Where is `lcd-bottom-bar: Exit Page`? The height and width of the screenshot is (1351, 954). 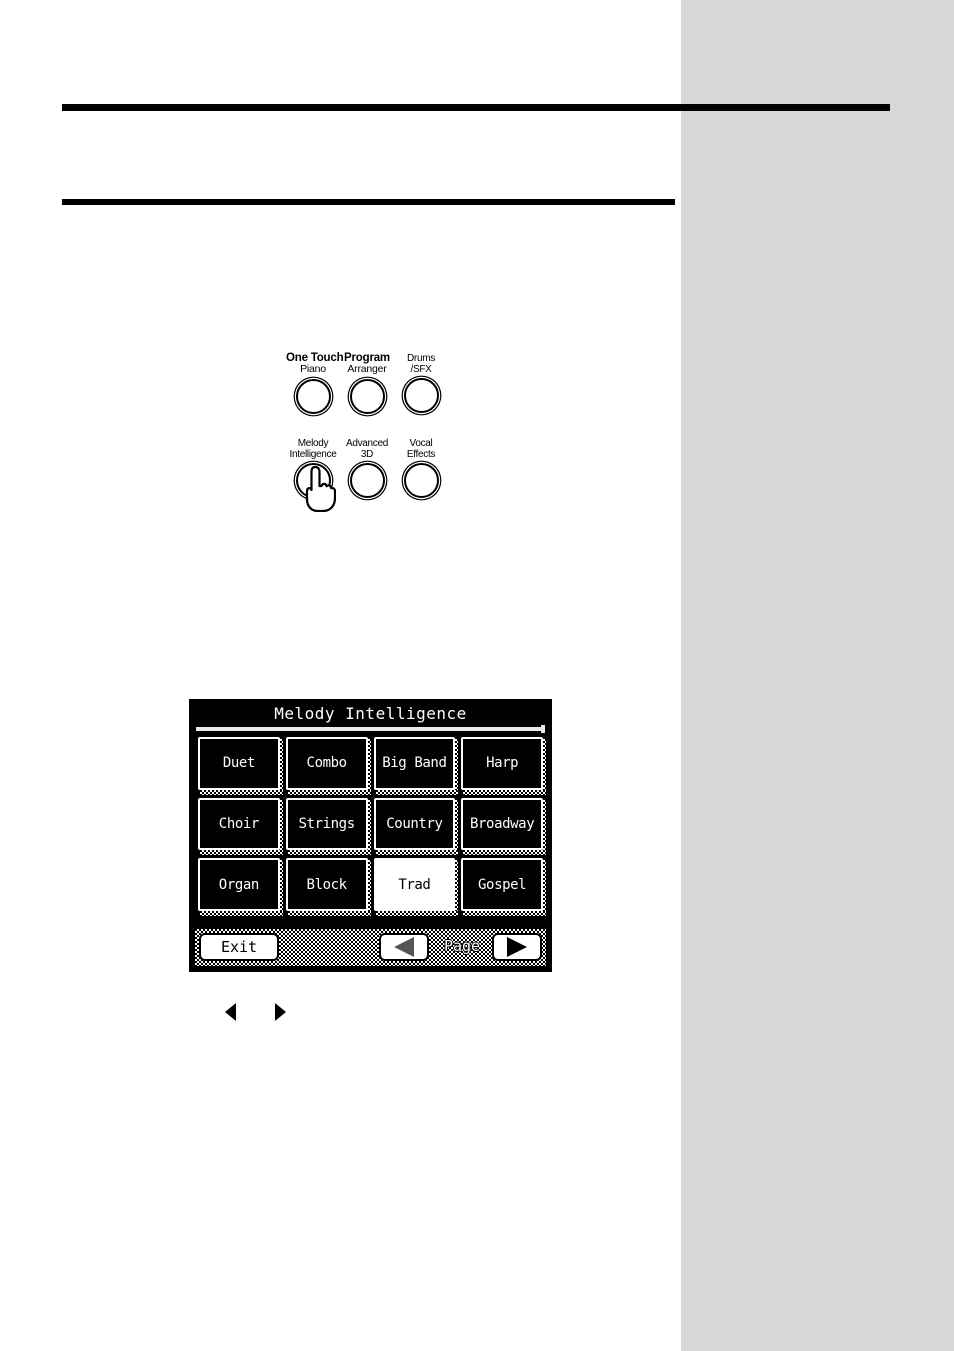
lcd-bottom-bar: Exit Page is located at coordinates (370, 947).